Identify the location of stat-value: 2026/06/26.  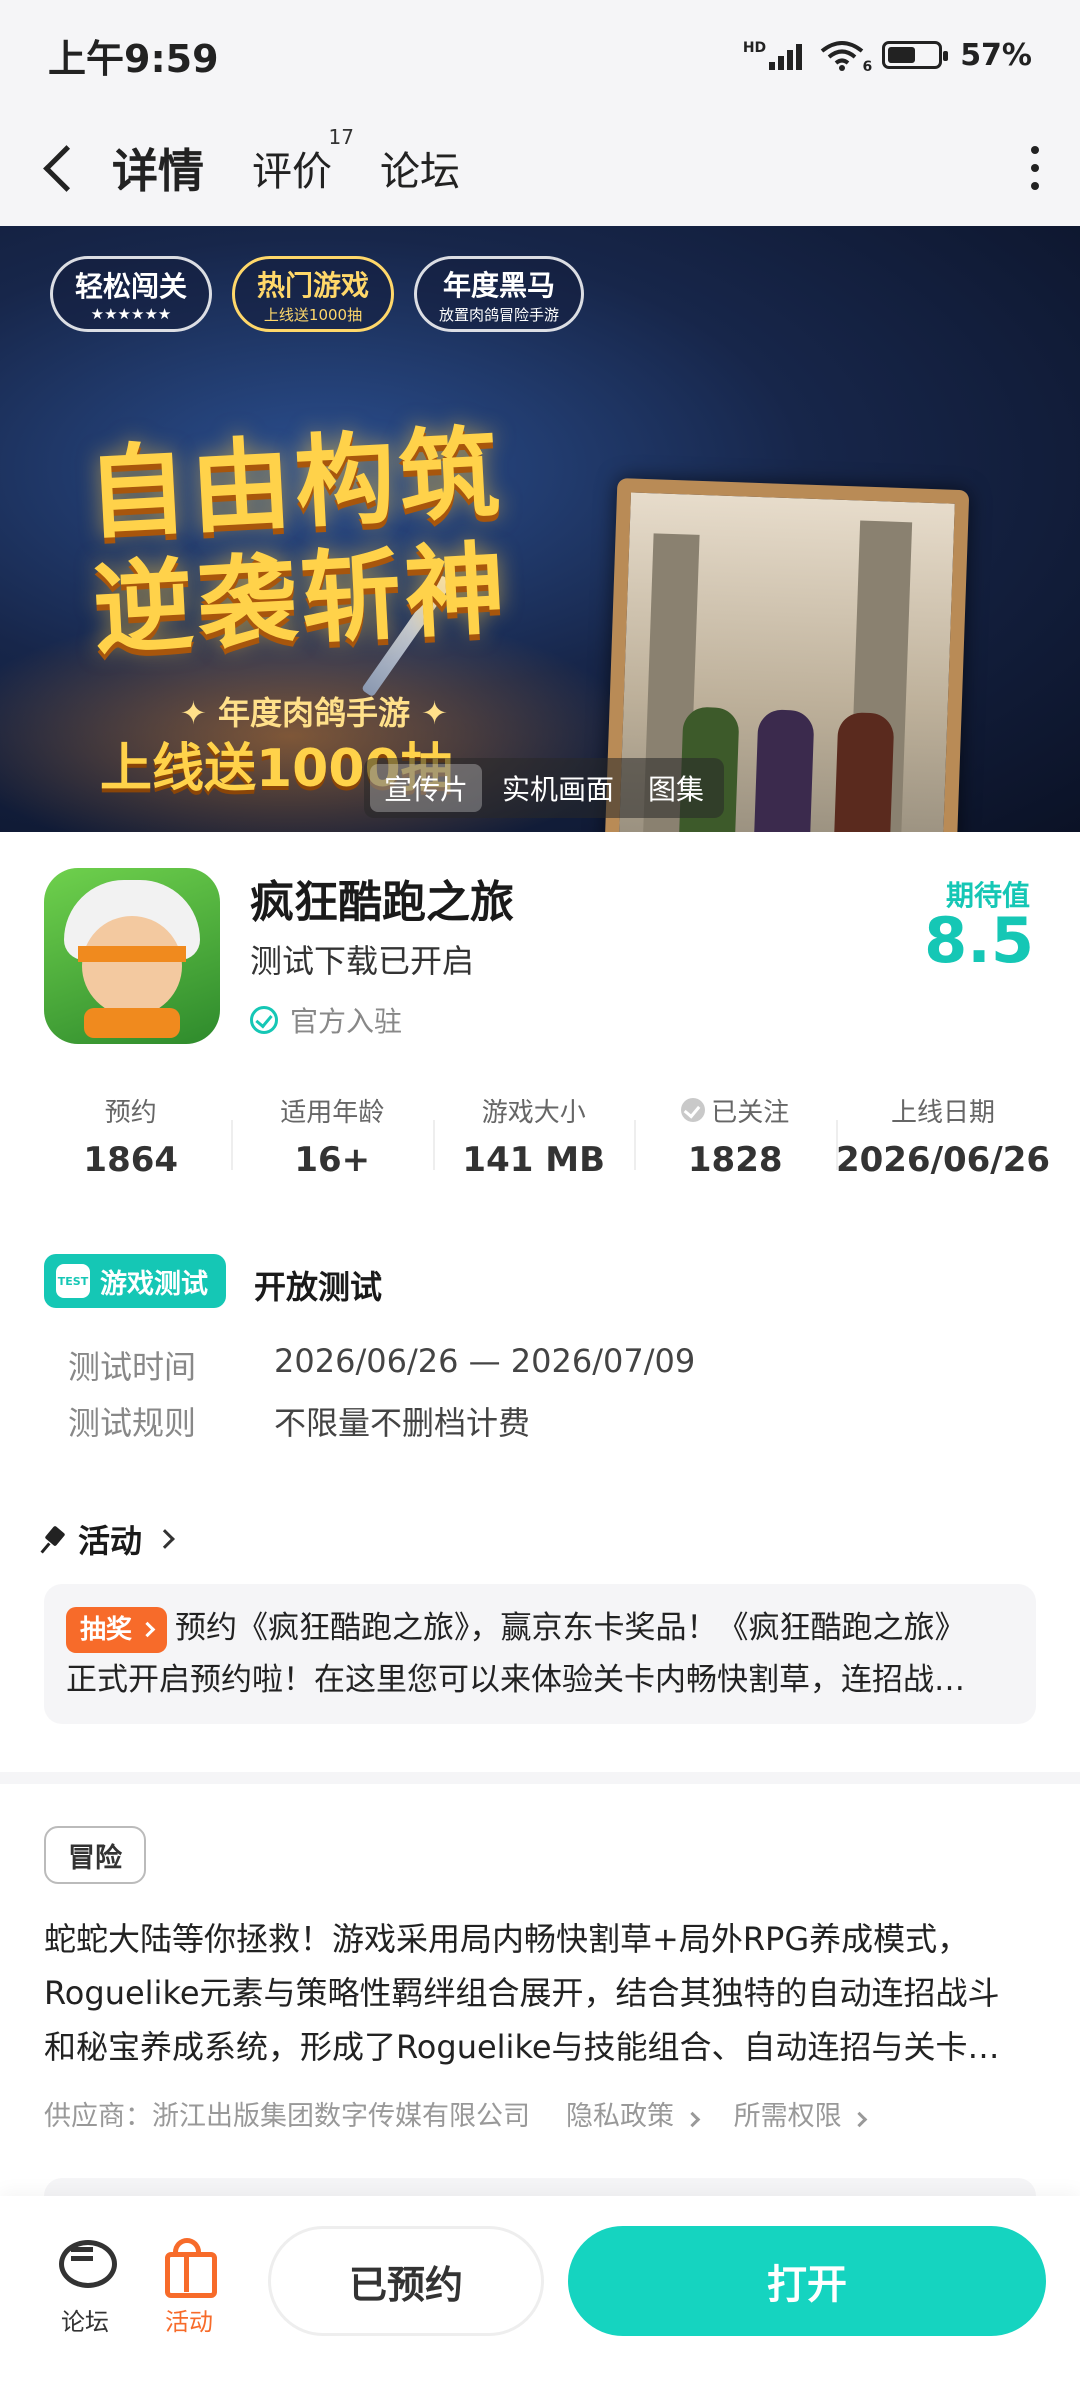
(943, 1160).